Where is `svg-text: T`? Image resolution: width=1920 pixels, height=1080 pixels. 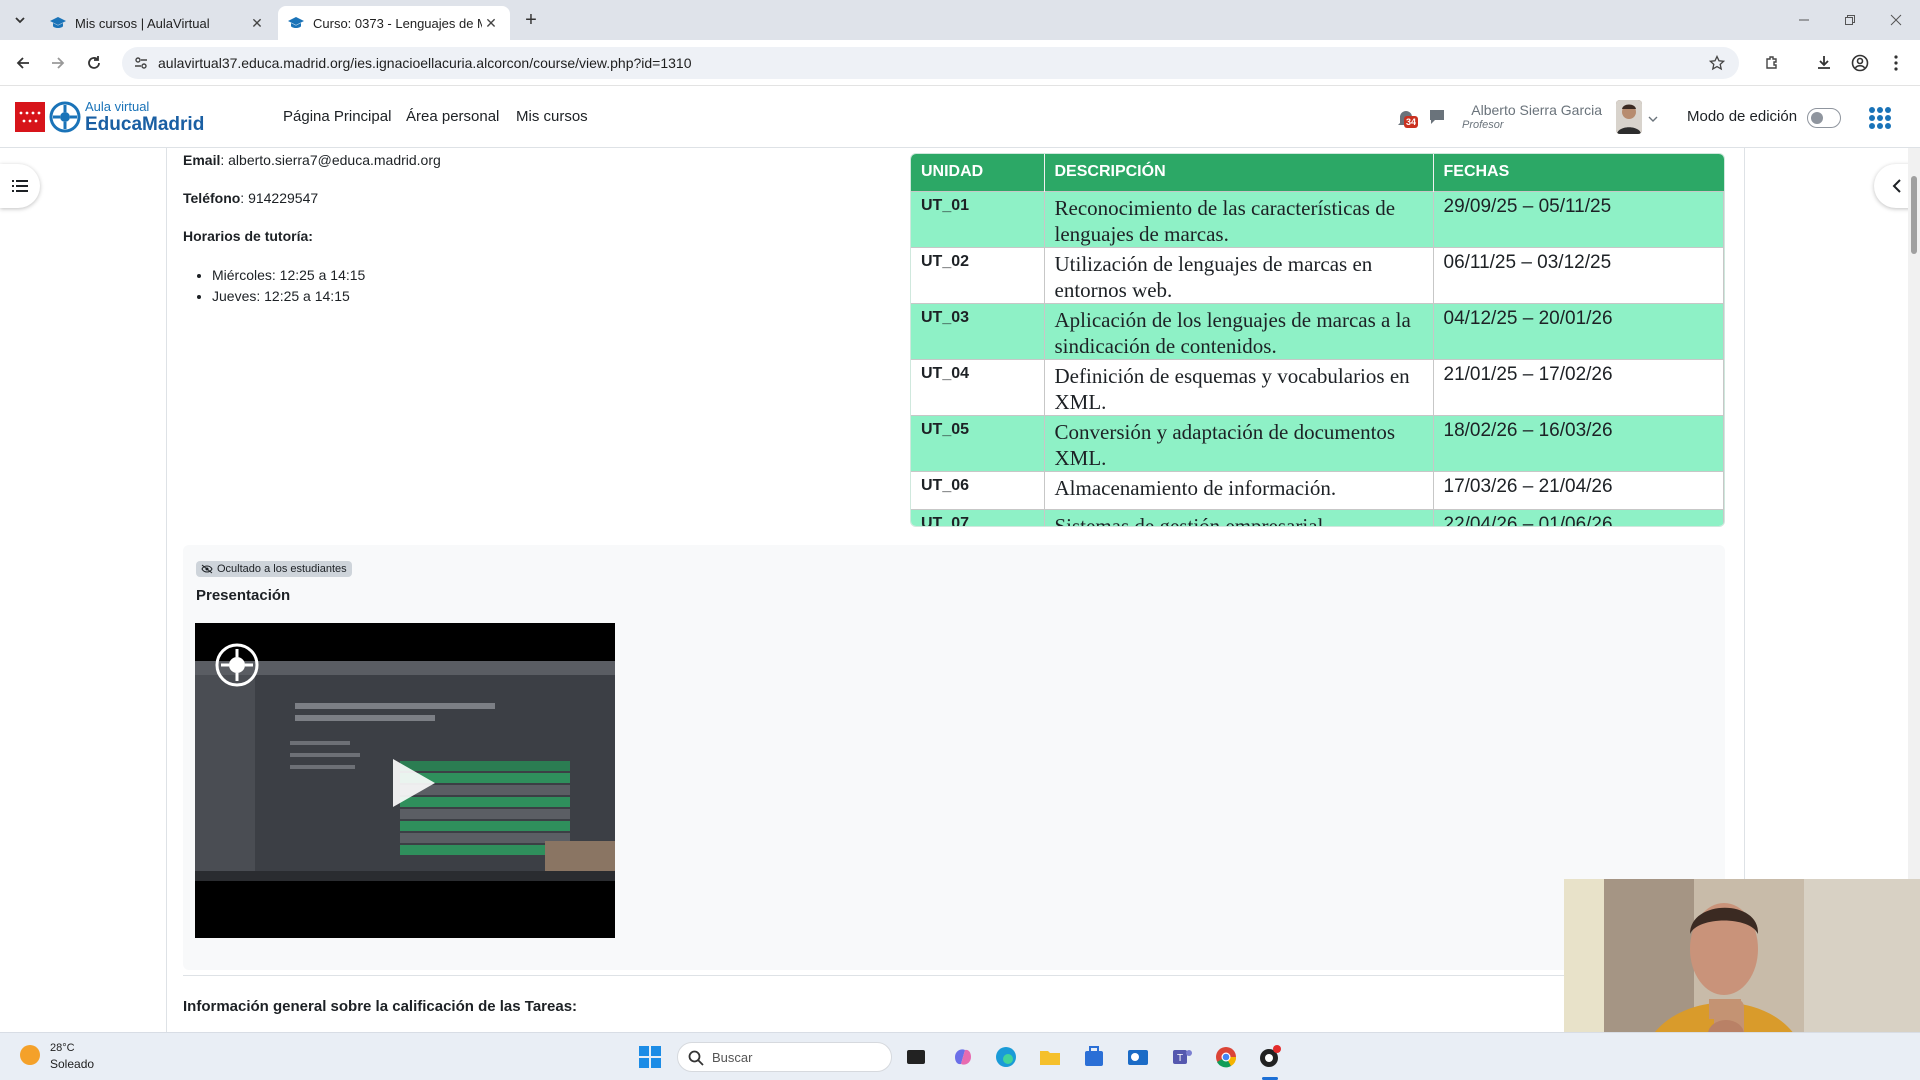
svg-text: T is located at coordinates (1180, 1058).